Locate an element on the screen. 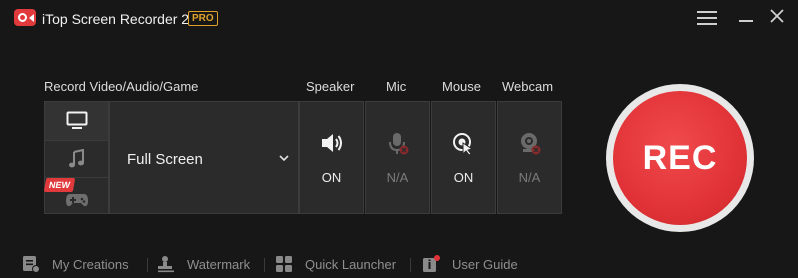 This screenshot has width=798, height=278. user-guide-label: User Guide is located at coordinates (485, 264).